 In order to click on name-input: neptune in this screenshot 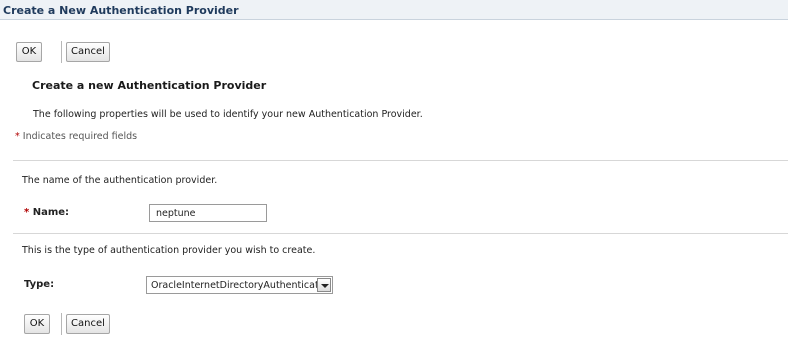, I will do `click(208, 213)`.